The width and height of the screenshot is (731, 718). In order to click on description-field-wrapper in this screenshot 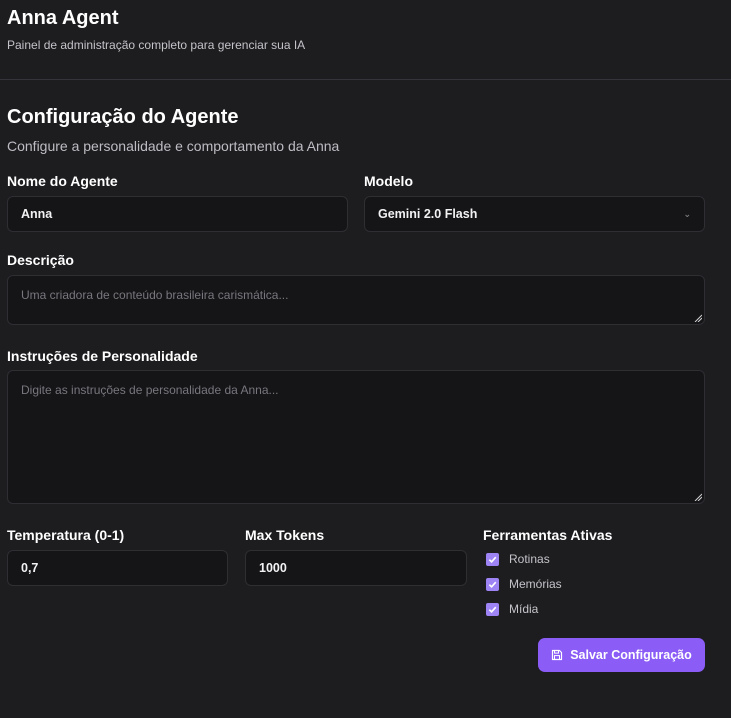, I will do `click(356, 300)`.